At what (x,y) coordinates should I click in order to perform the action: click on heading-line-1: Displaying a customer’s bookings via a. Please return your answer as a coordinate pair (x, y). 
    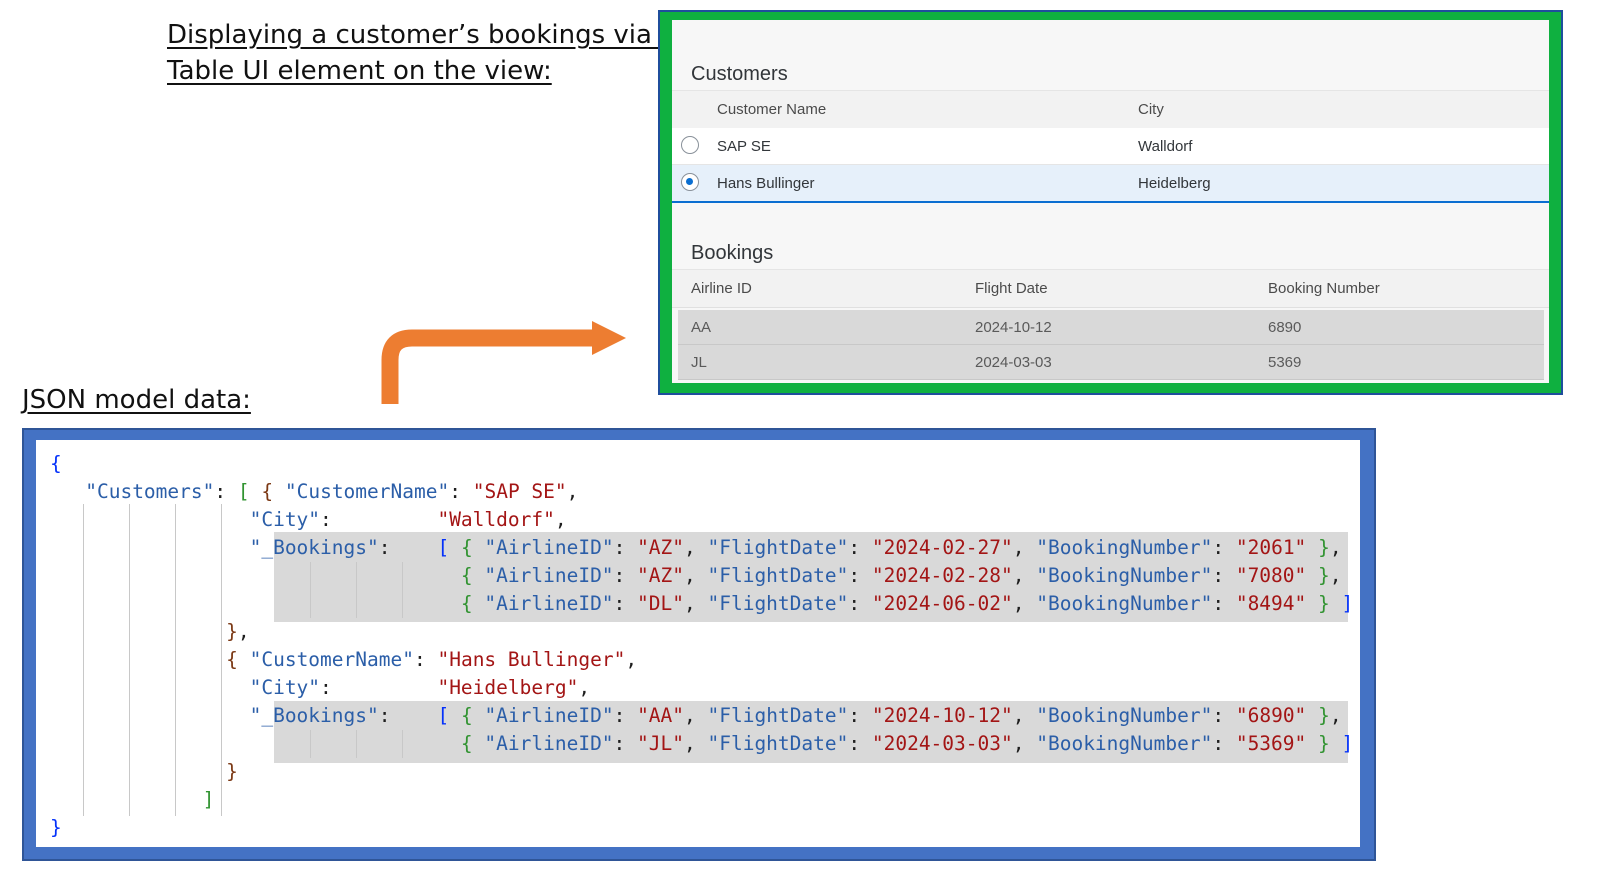
    Looking at the image, I should click on (422, 35).